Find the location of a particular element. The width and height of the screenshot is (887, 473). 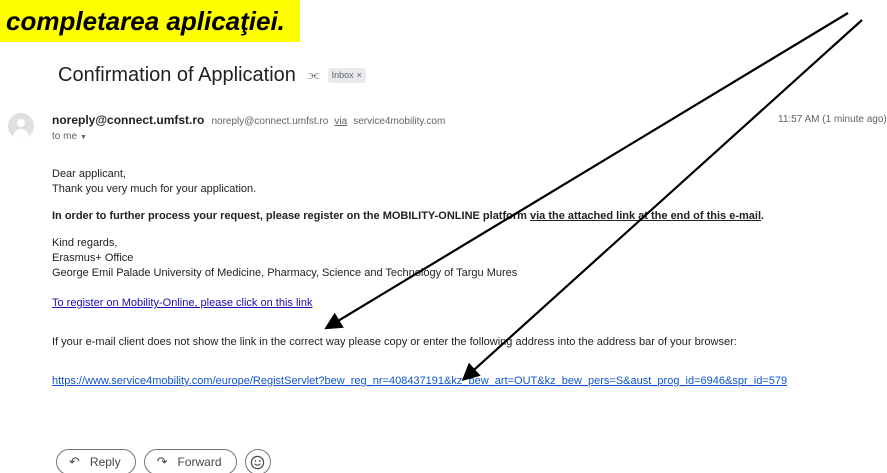

reply-button: ↶ Reply is located at coordinates (96, 461).